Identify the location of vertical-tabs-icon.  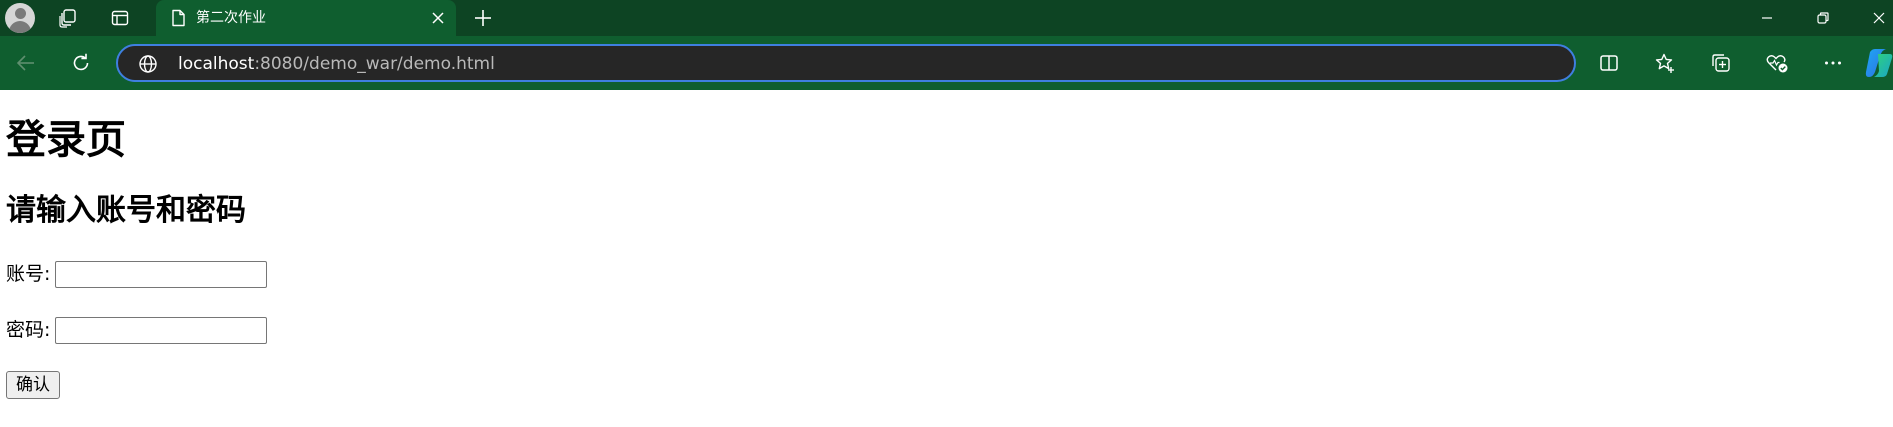
(120, 18).